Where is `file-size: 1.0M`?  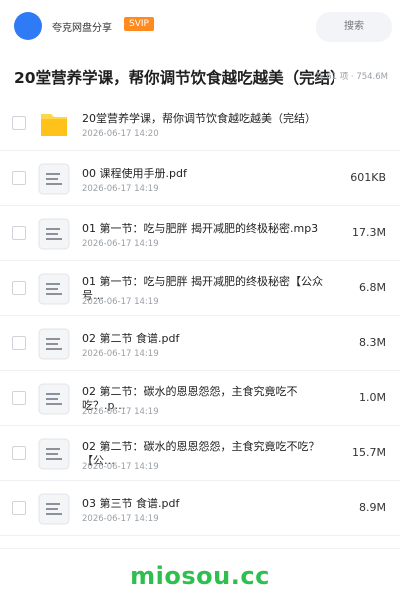 file-size: 1.0M is located at coordinates (372, 397).